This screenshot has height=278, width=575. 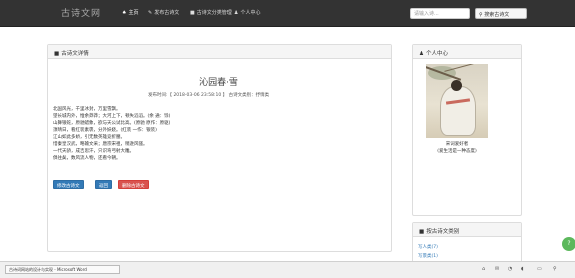 I want to click on nav-item-label: 古诗文分类管理, so click(x=214, y=13).